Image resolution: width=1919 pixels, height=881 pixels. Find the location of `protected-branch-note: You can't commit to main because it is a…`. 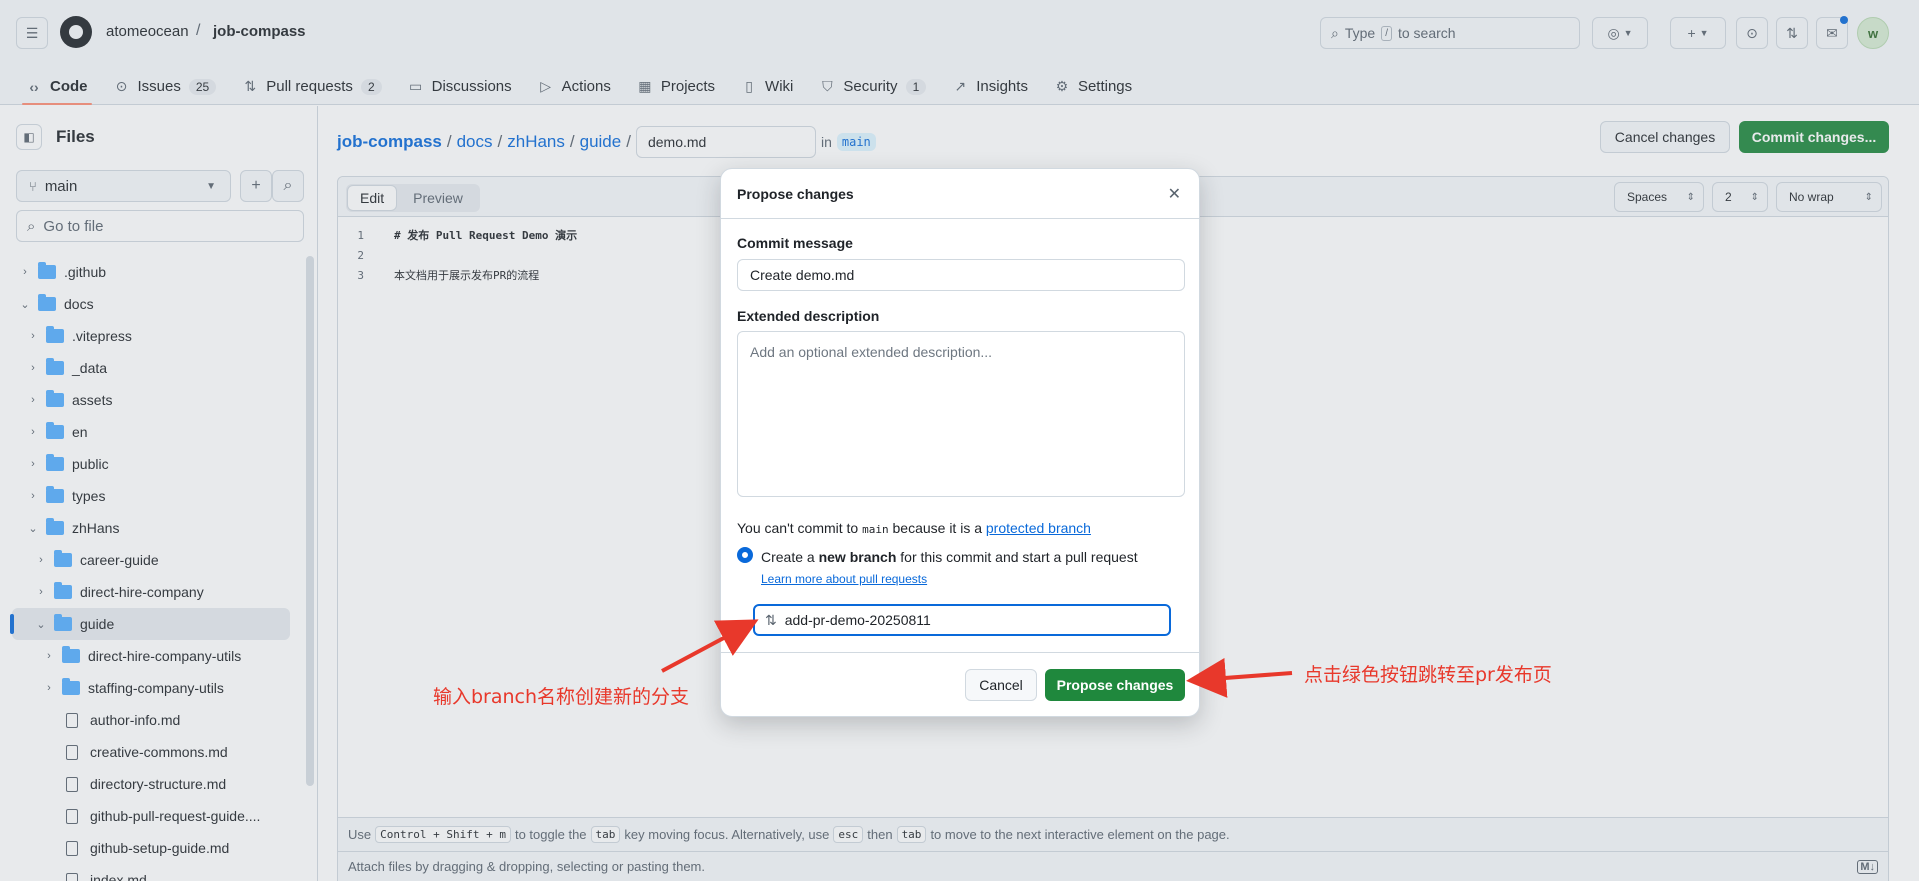

protected-branch-note: You can't commit to main because it is a… is located at coordinates (914, 528).